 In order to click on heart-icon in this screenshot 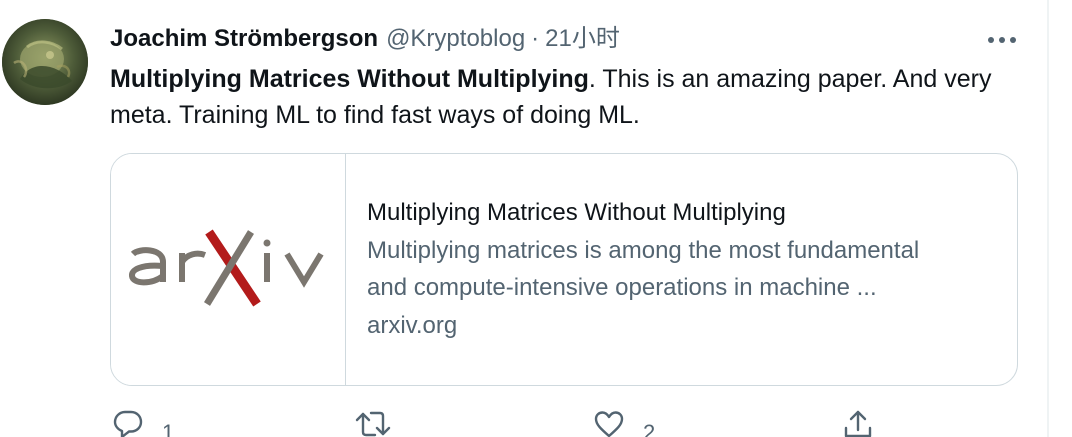, I will do `click(609, 424)`.